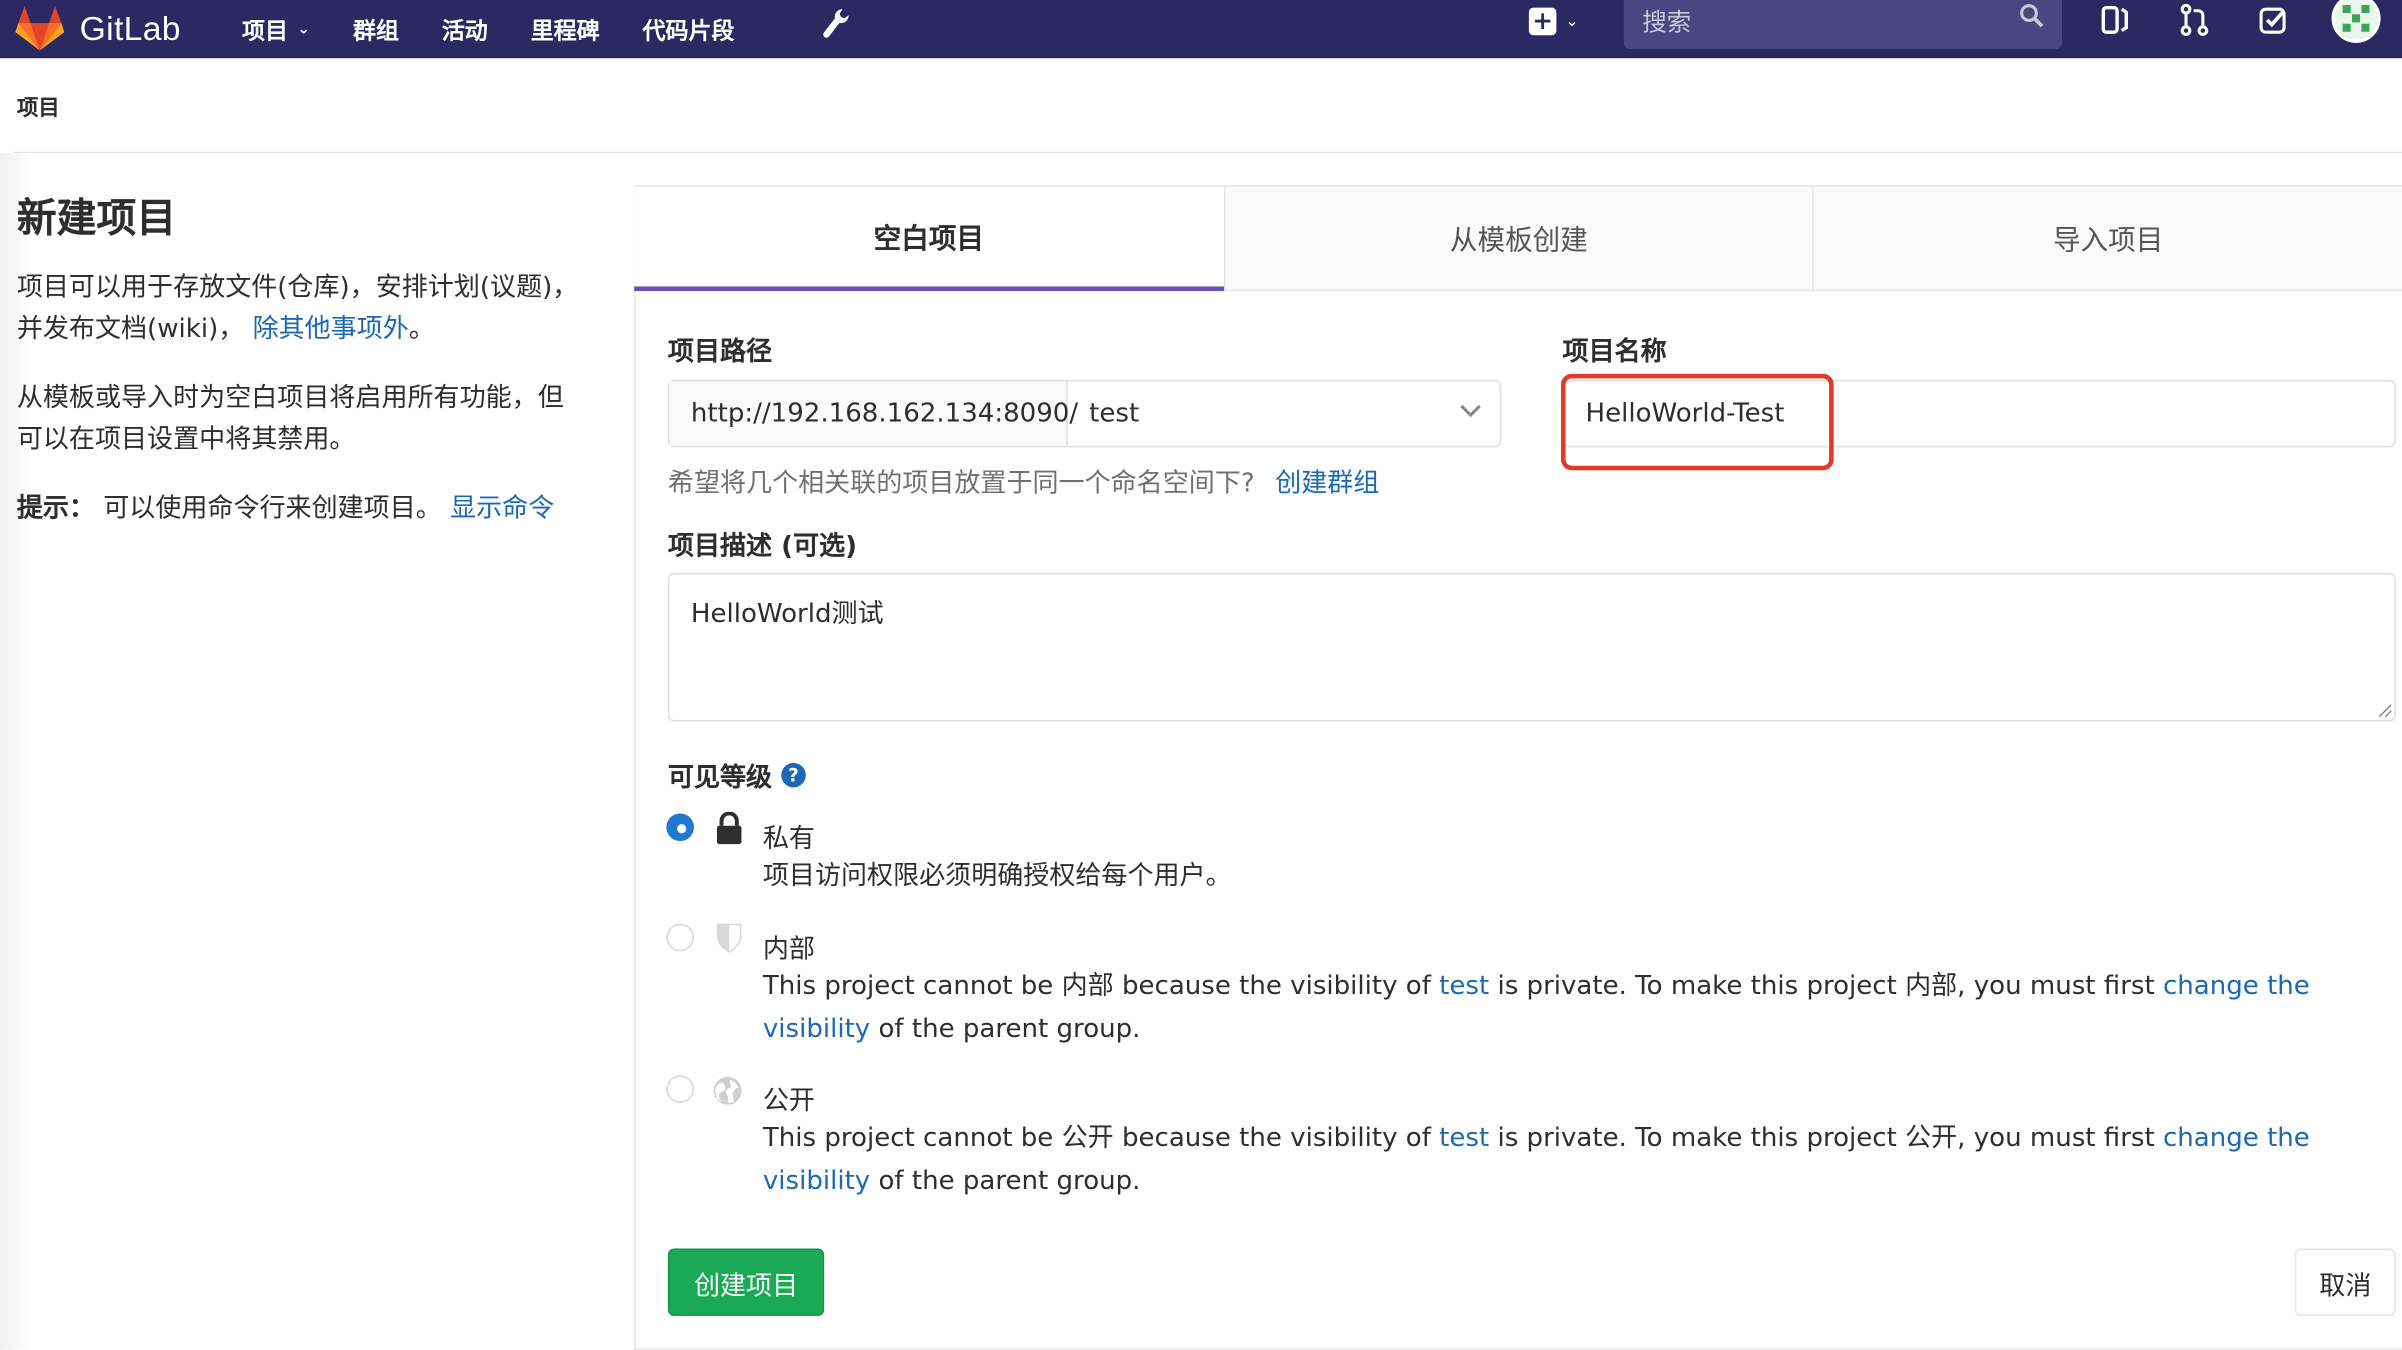  I want to click on avatar-identicon, so click(2356, 20).